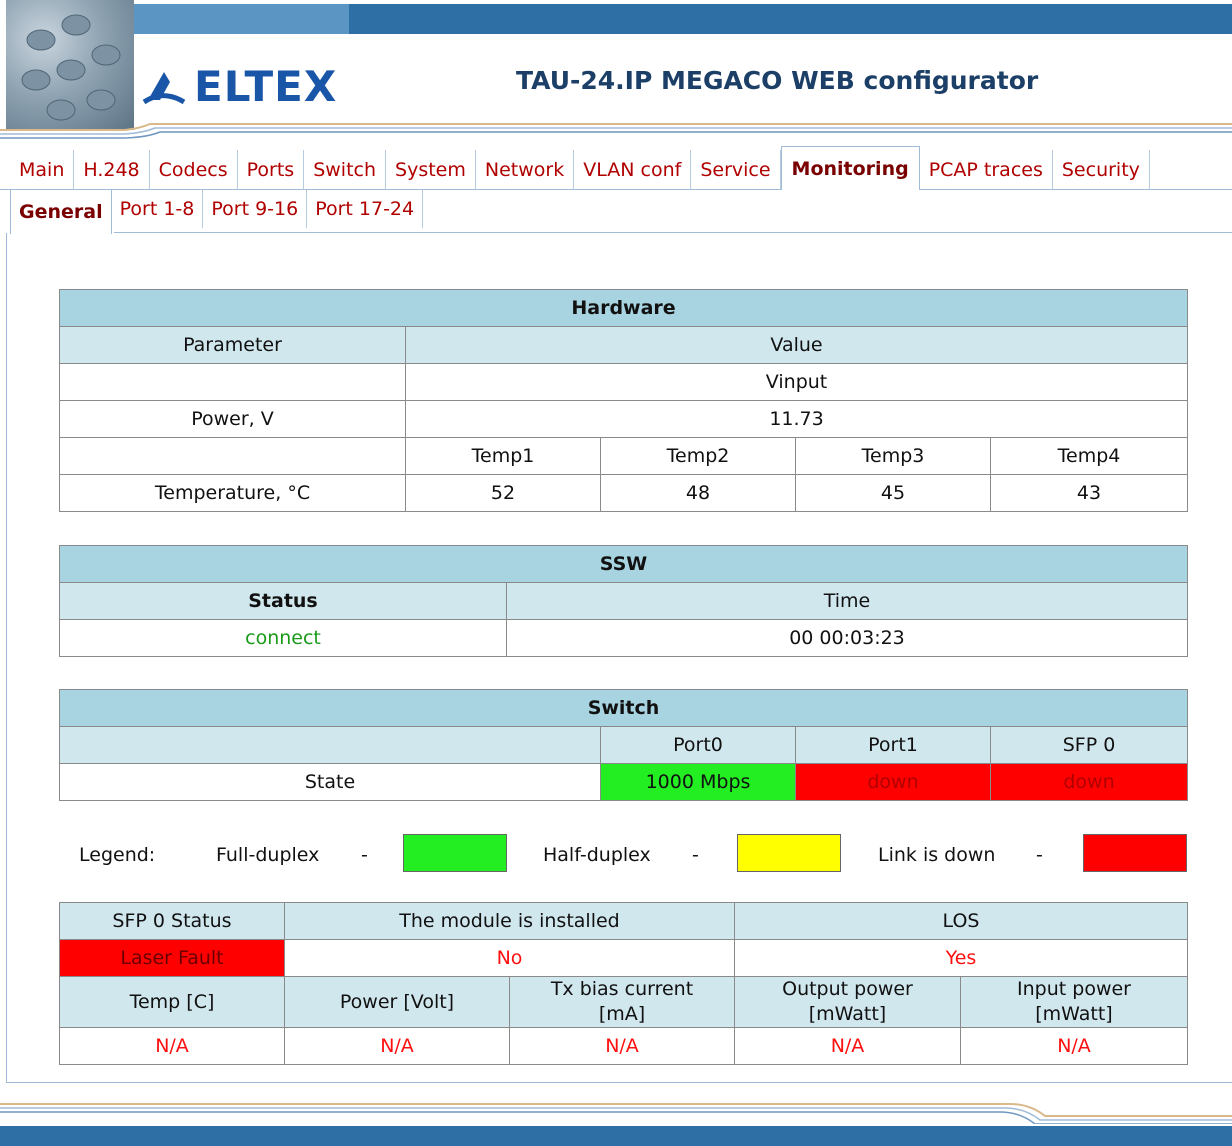 The width and height of the screenshot is (1232, 1146). I want to click on temp3-header: Temp3, so click(893, 456).